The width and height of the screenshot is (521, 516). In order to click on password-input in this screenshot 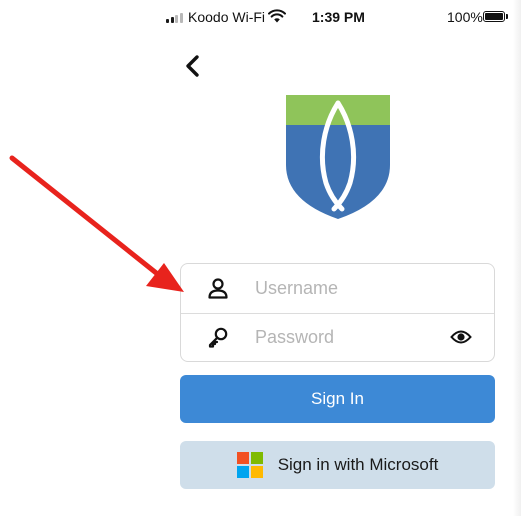, I will do `click(350, 337)`.